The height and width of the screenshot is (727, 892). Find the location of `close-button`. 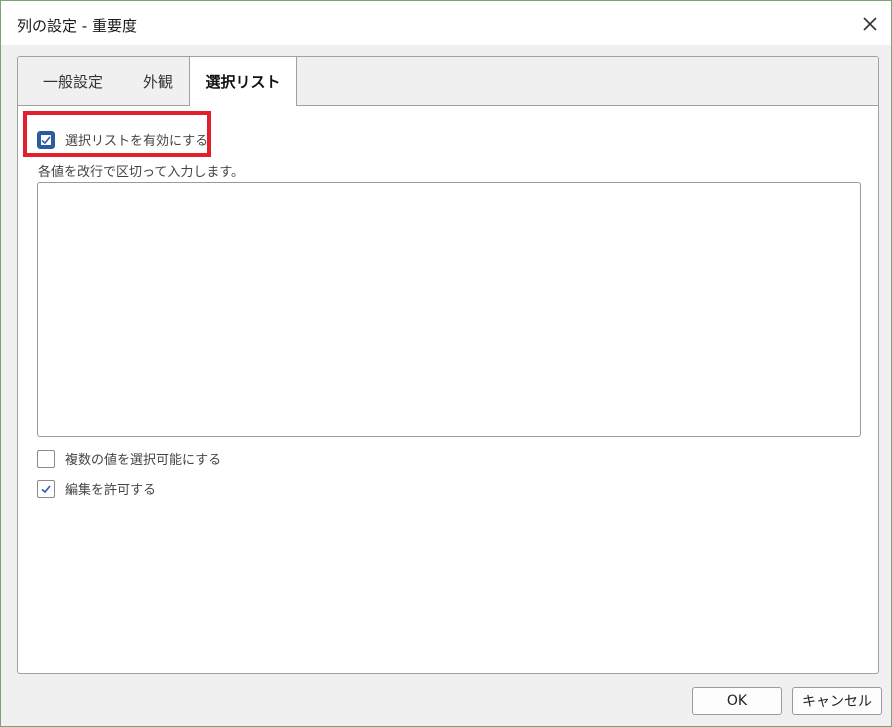

close-button is located at coordinates (870, 24).